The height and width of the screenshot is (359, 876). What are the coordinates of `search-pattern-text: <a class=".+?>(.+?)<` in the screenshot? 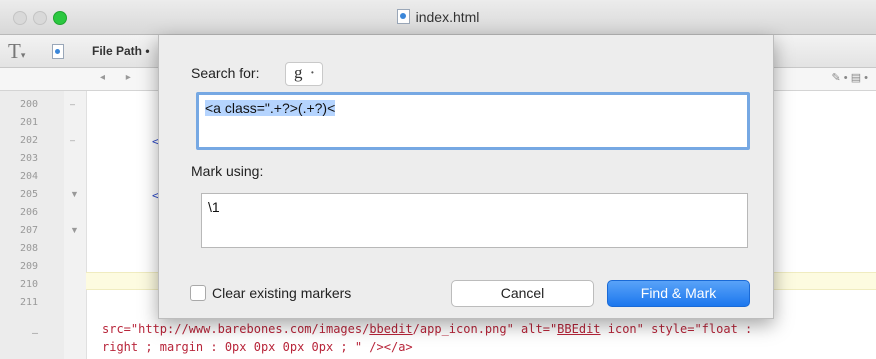 It's located at (270, 108).